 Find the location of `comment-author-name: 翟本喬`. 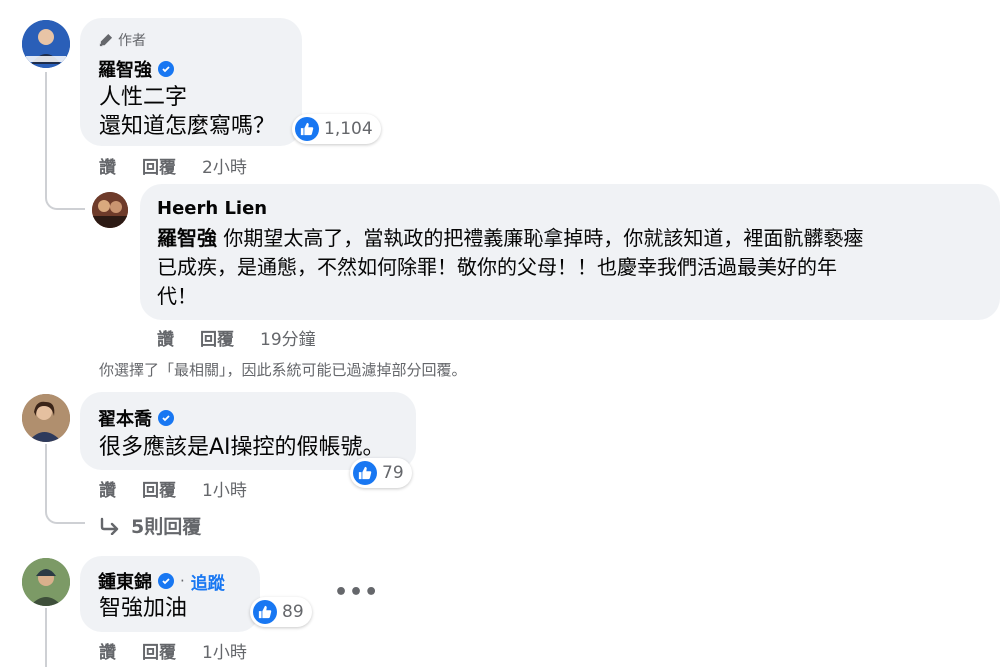

comment-author-name: 翟本喬 is located at coordinates (136, 418).